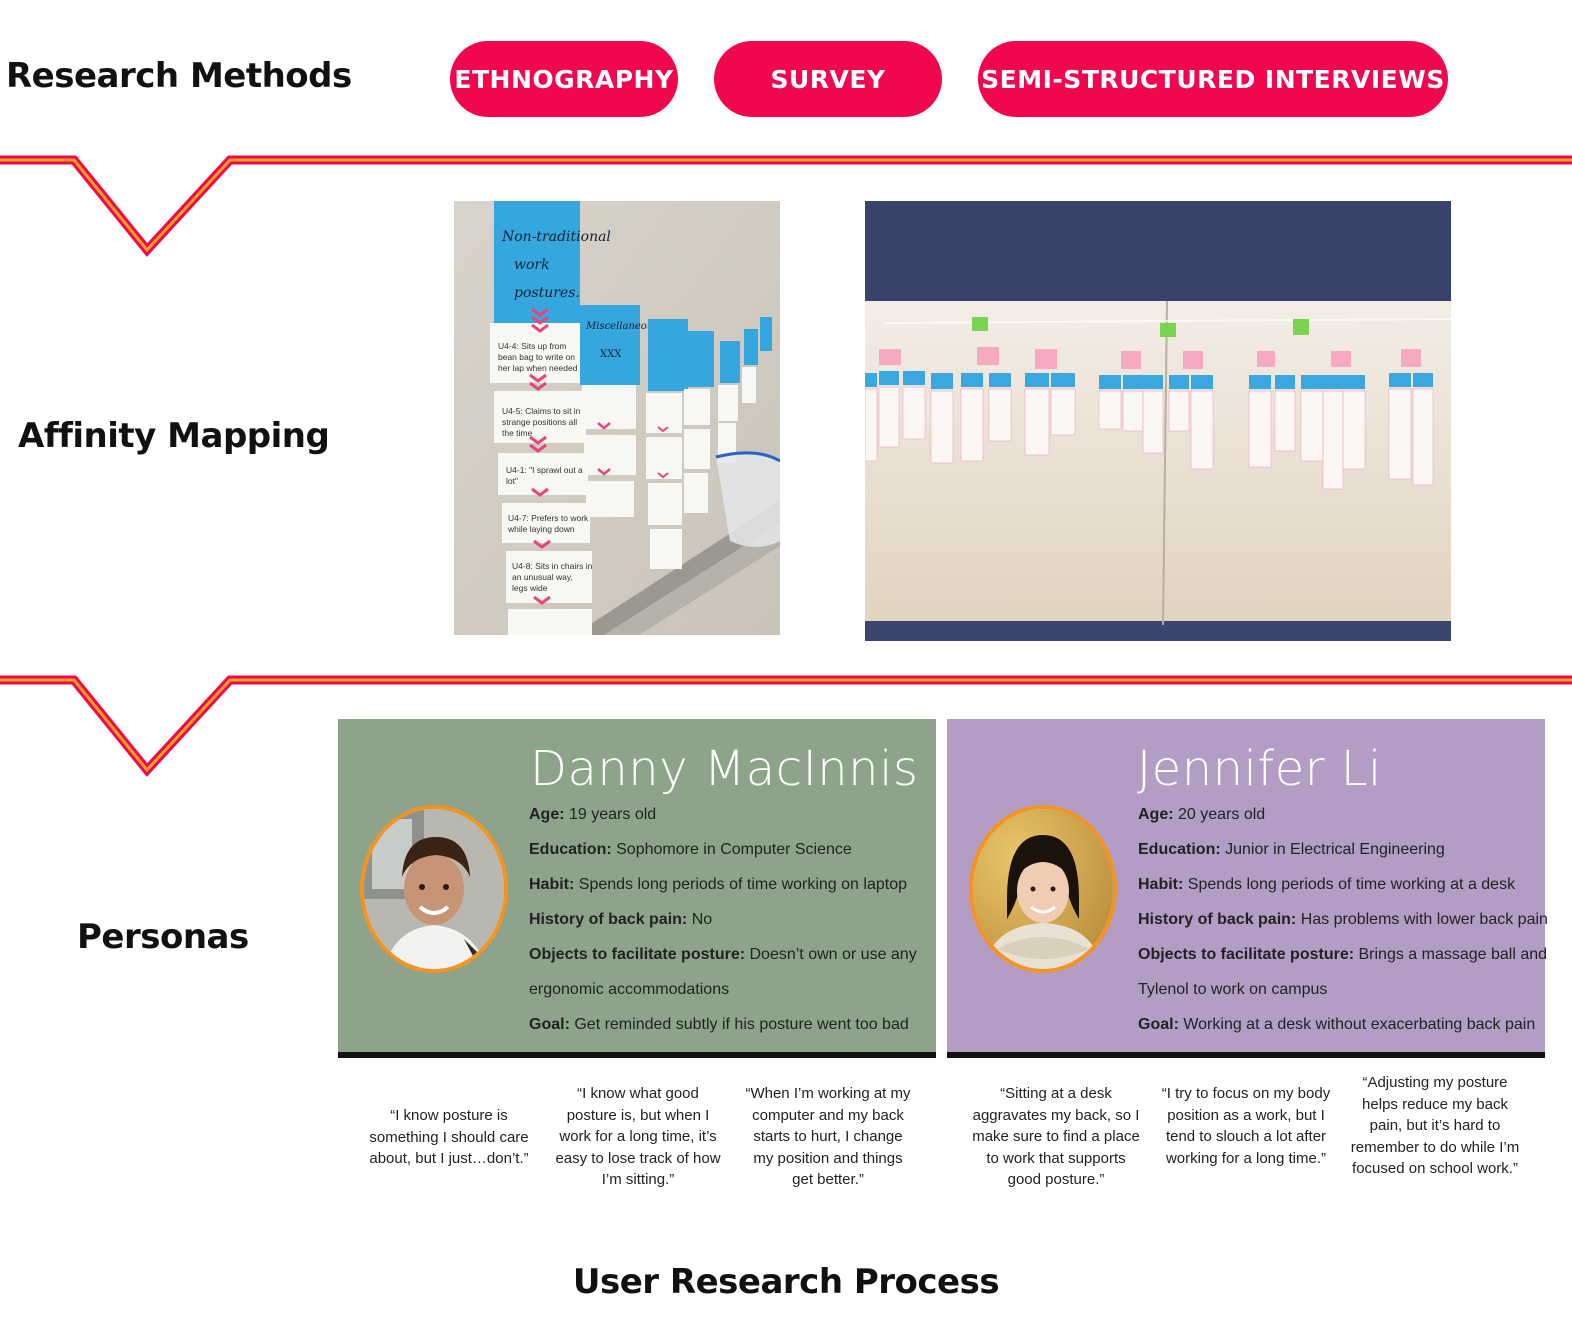  Describe the element at coordinates (541, 411) in the screenshot. I see `svg-text: U4-5: Claims to sit in` at that location.